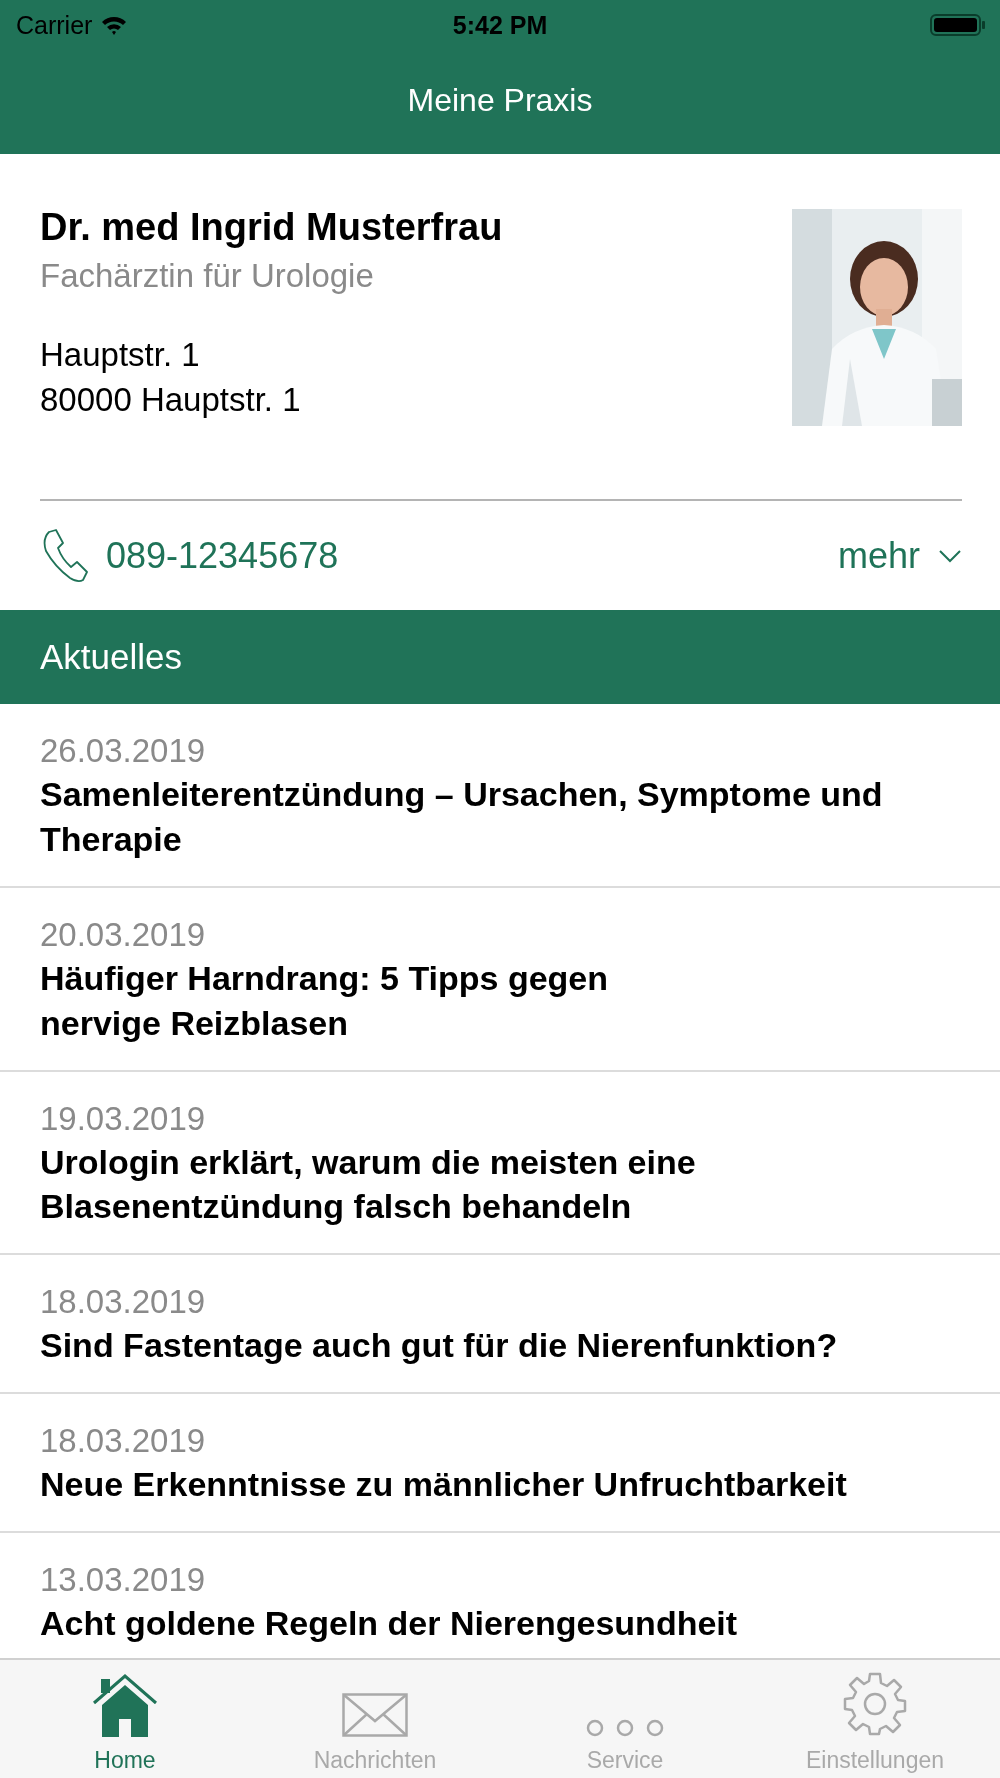  I want to click on news-date: 20.03.2019, so click(123, 934).